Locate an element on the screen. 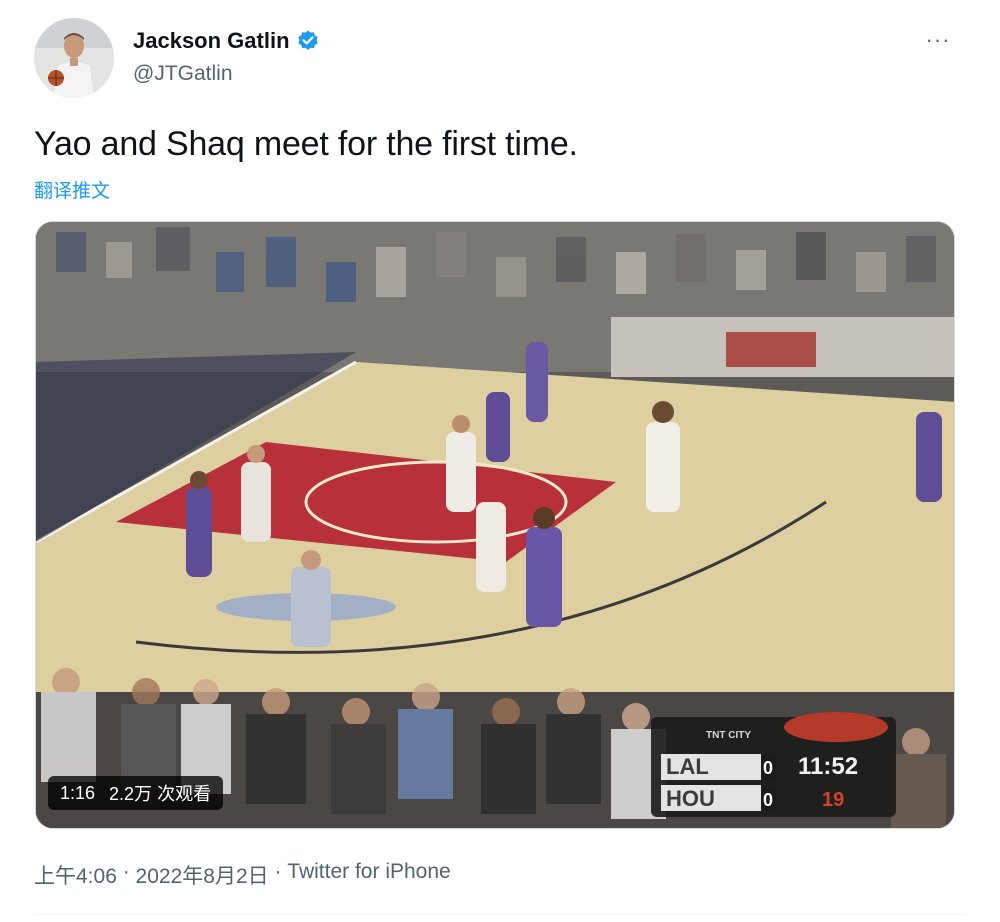 The width and height of the screenshot is (1000, 922). scoreboard-score1: 0 is located at coordinates (768, 768).